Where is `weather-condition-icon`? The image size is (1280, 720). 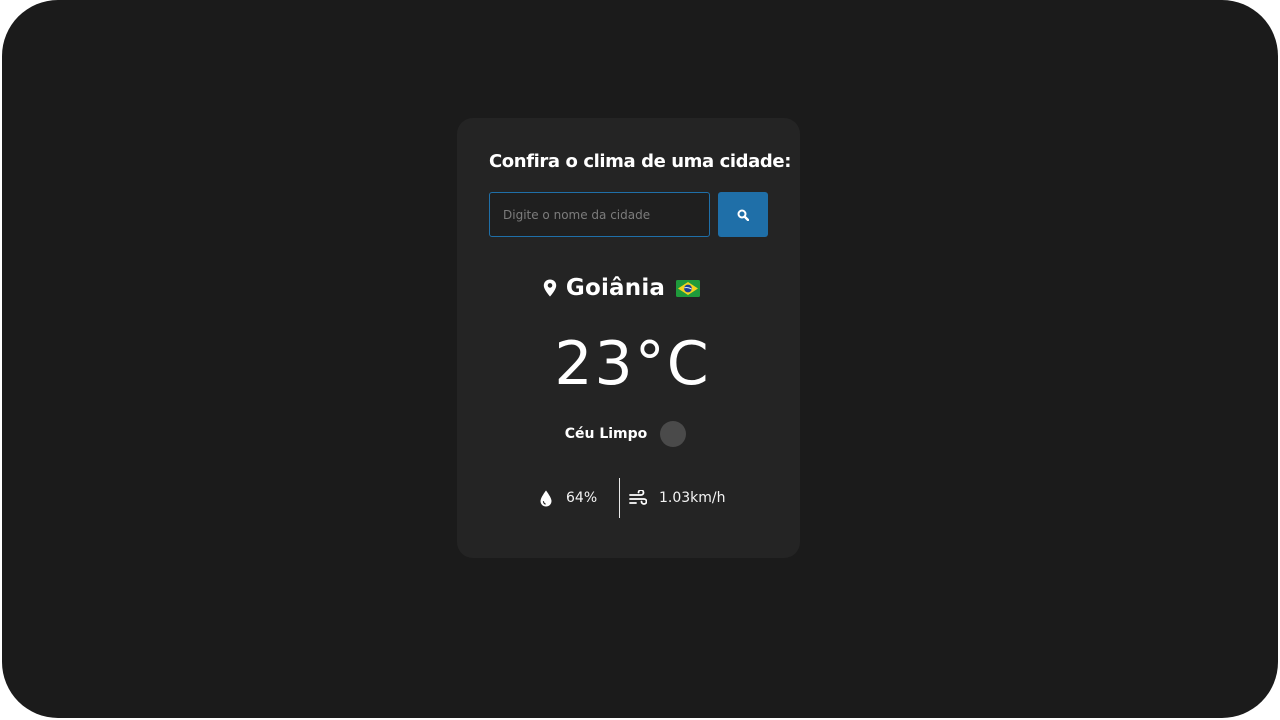
weather-condition-icon is located at coordinates (673, 434).